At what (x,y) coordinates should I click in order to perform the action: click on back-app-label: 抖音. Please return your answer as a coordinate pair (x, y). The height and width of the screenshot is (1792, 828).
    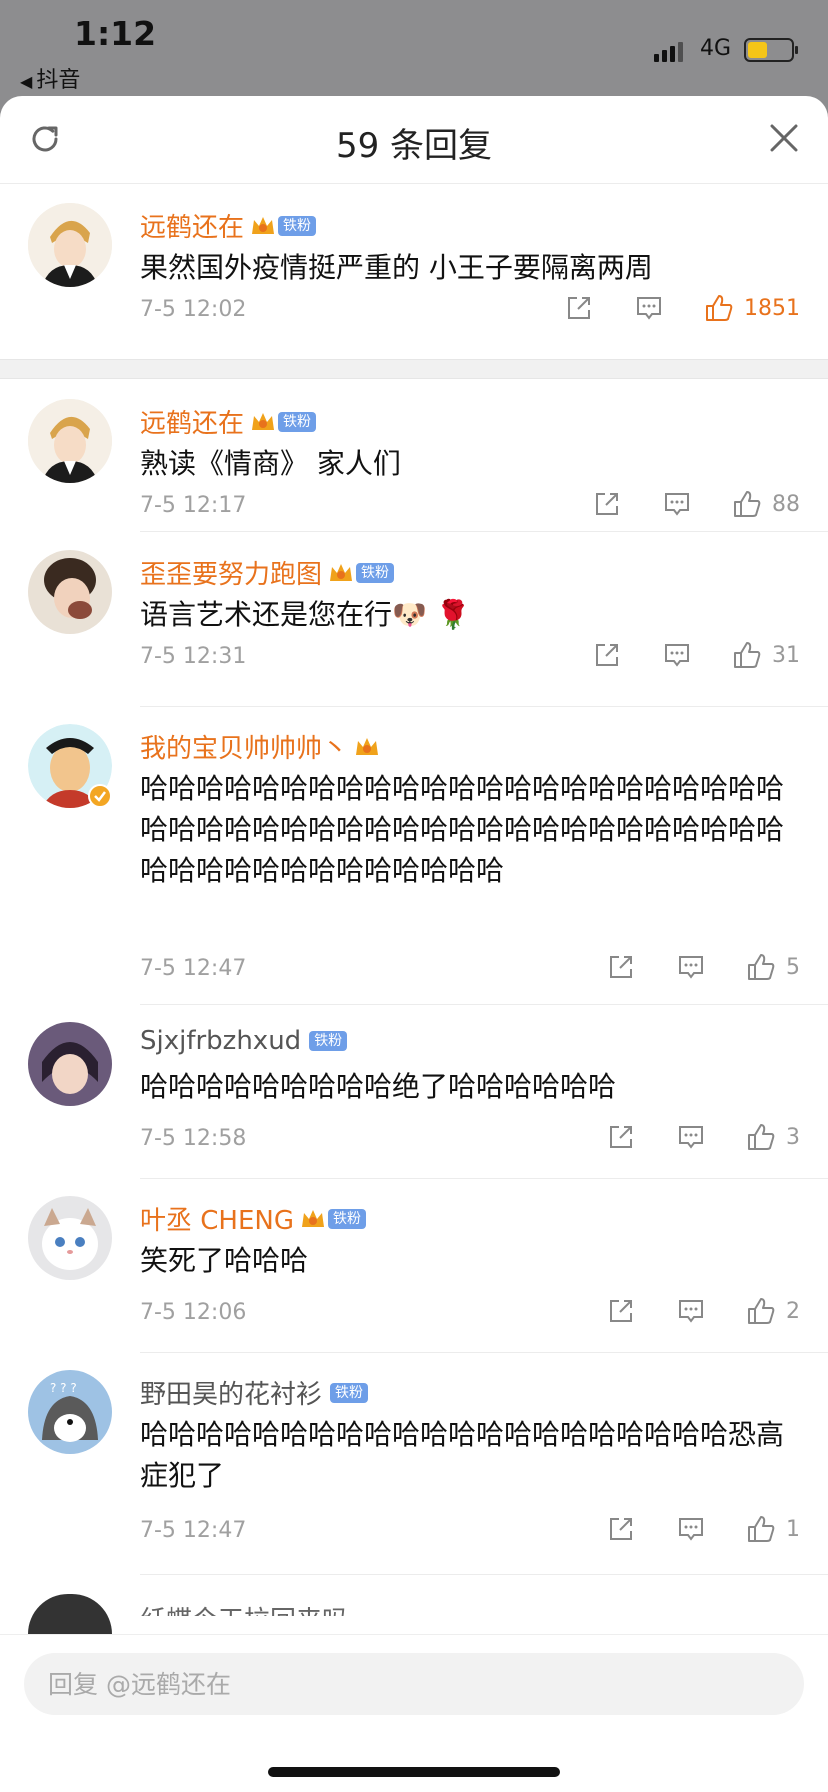
    Looking at the image, I should click on (58, 80).